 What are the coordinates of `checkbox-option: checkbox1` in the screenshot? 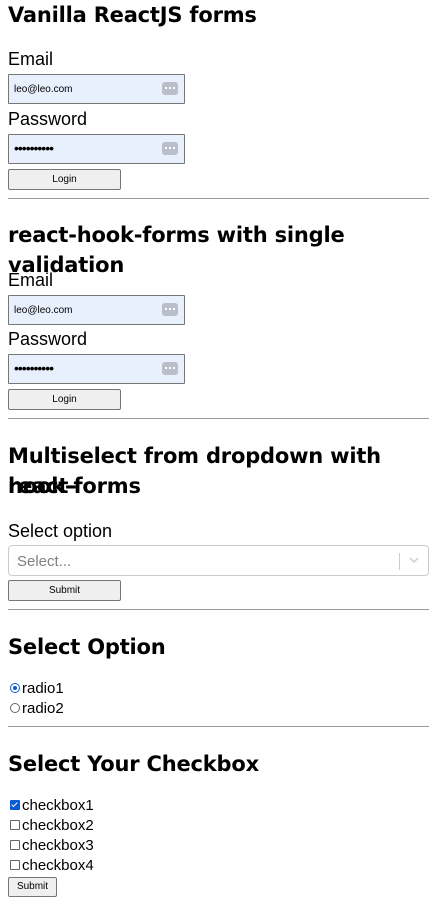 It's located at (52, 806).